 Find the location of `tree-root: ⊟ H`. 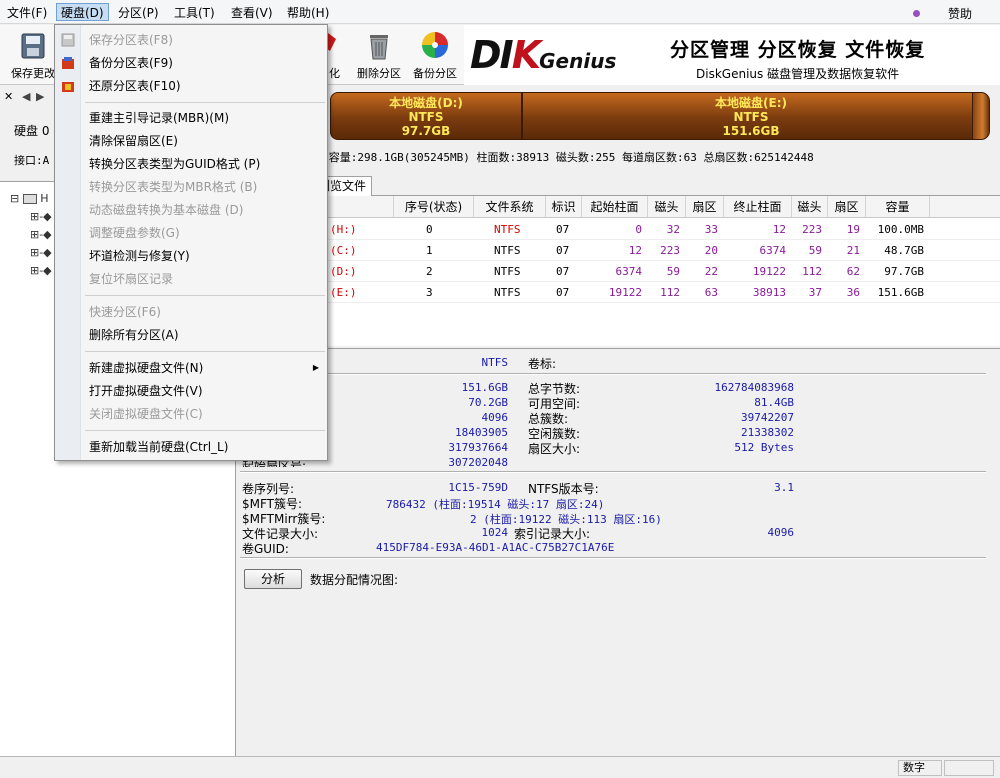

tree-root: ⊟ H is located at coordinates (29, 198).